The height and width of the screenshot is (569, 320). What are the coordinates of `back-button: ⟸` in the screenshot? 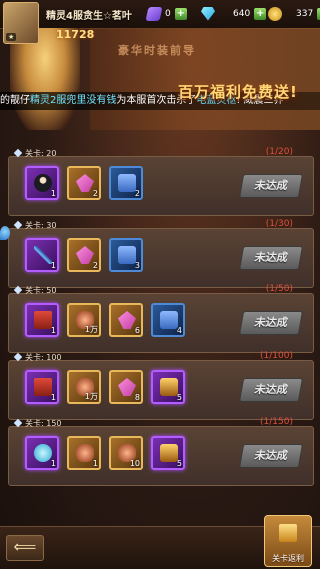 It's located at (25, 548).